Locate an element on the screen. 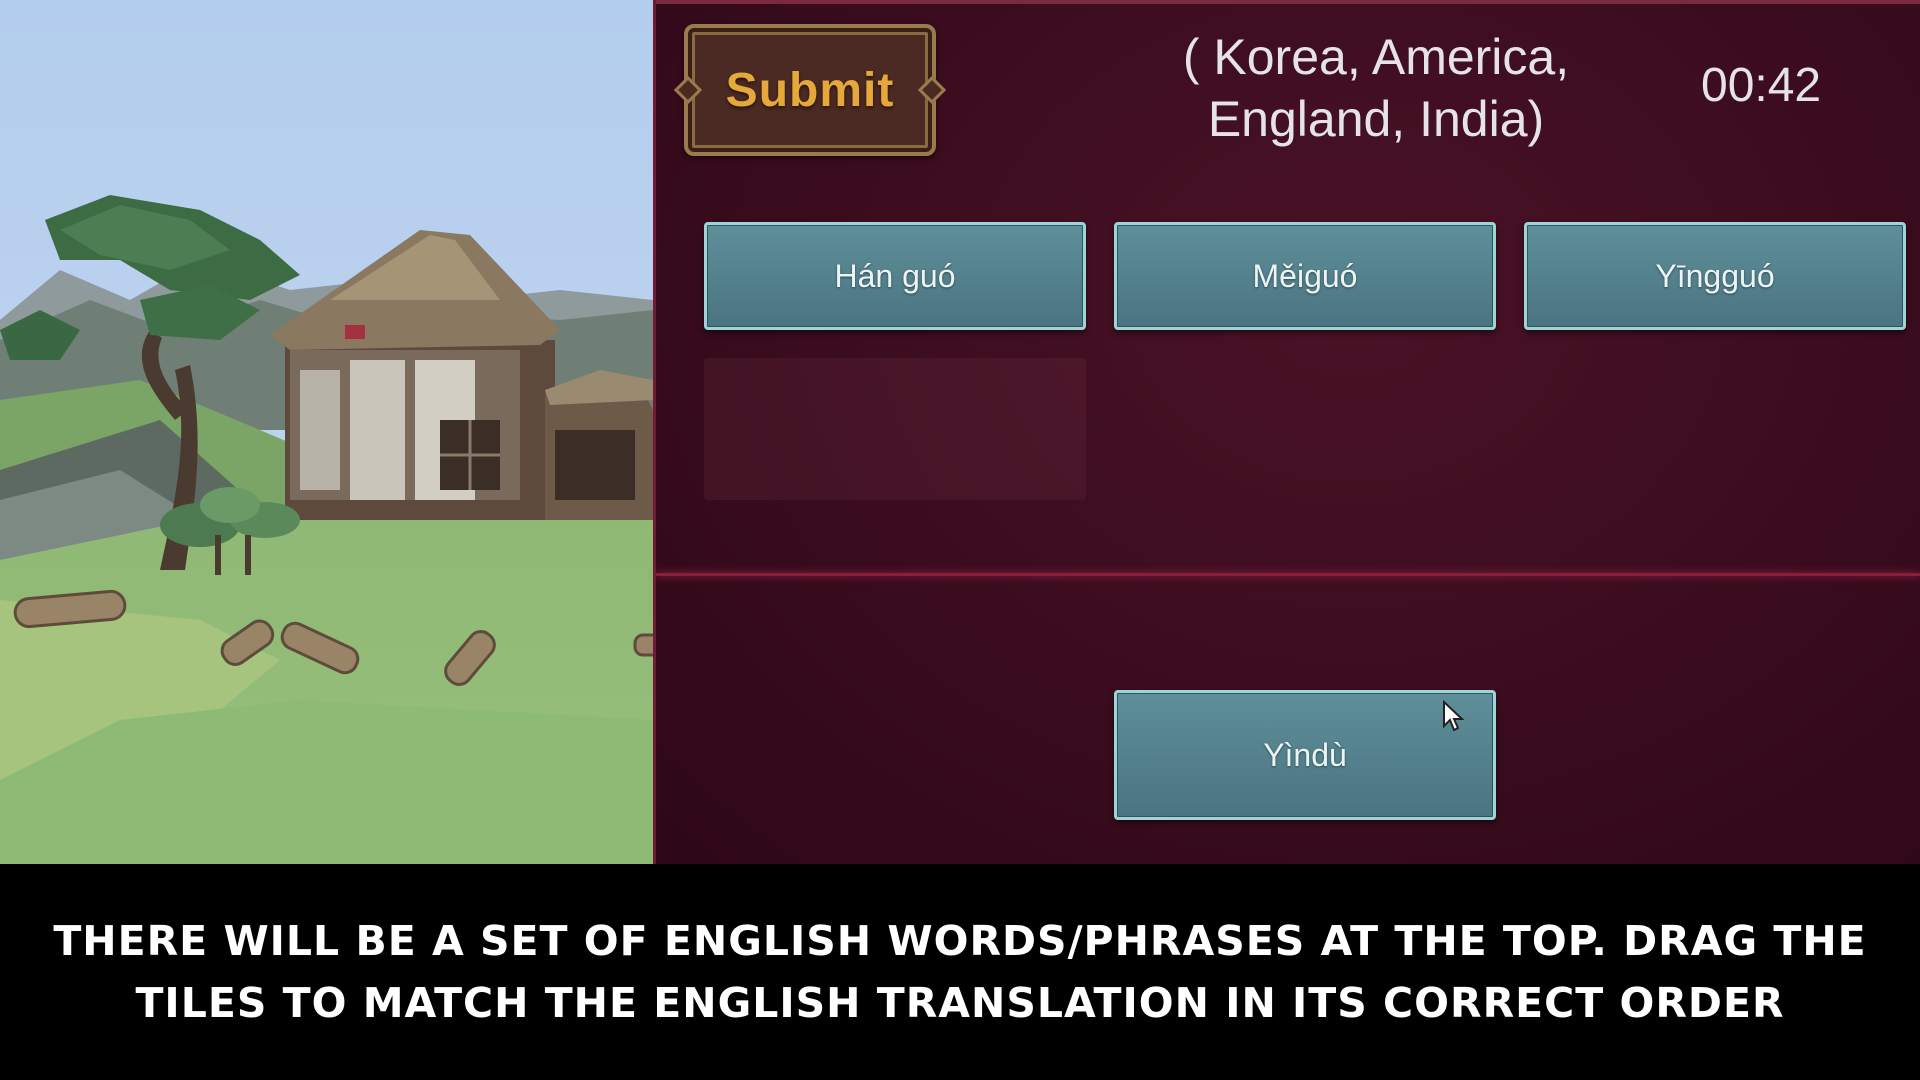 Image resolution: width=1920 pixels, height=1080 pixels. panel-top-edge is located at coordinates (1288, 2).